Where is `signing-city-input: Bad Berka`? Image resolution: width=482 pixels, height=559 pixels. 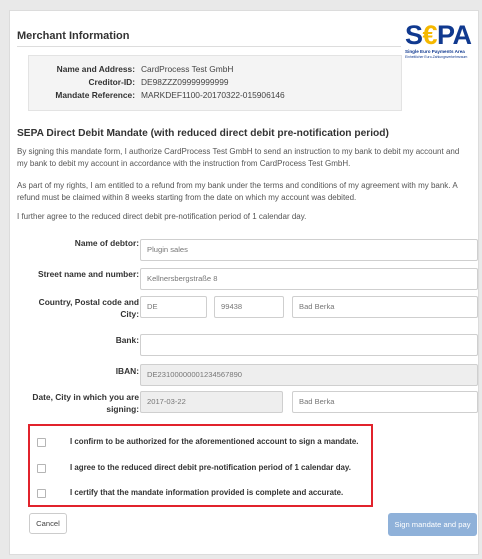
signing-city-input: Bad Berka is located at coordinates (385, 402).